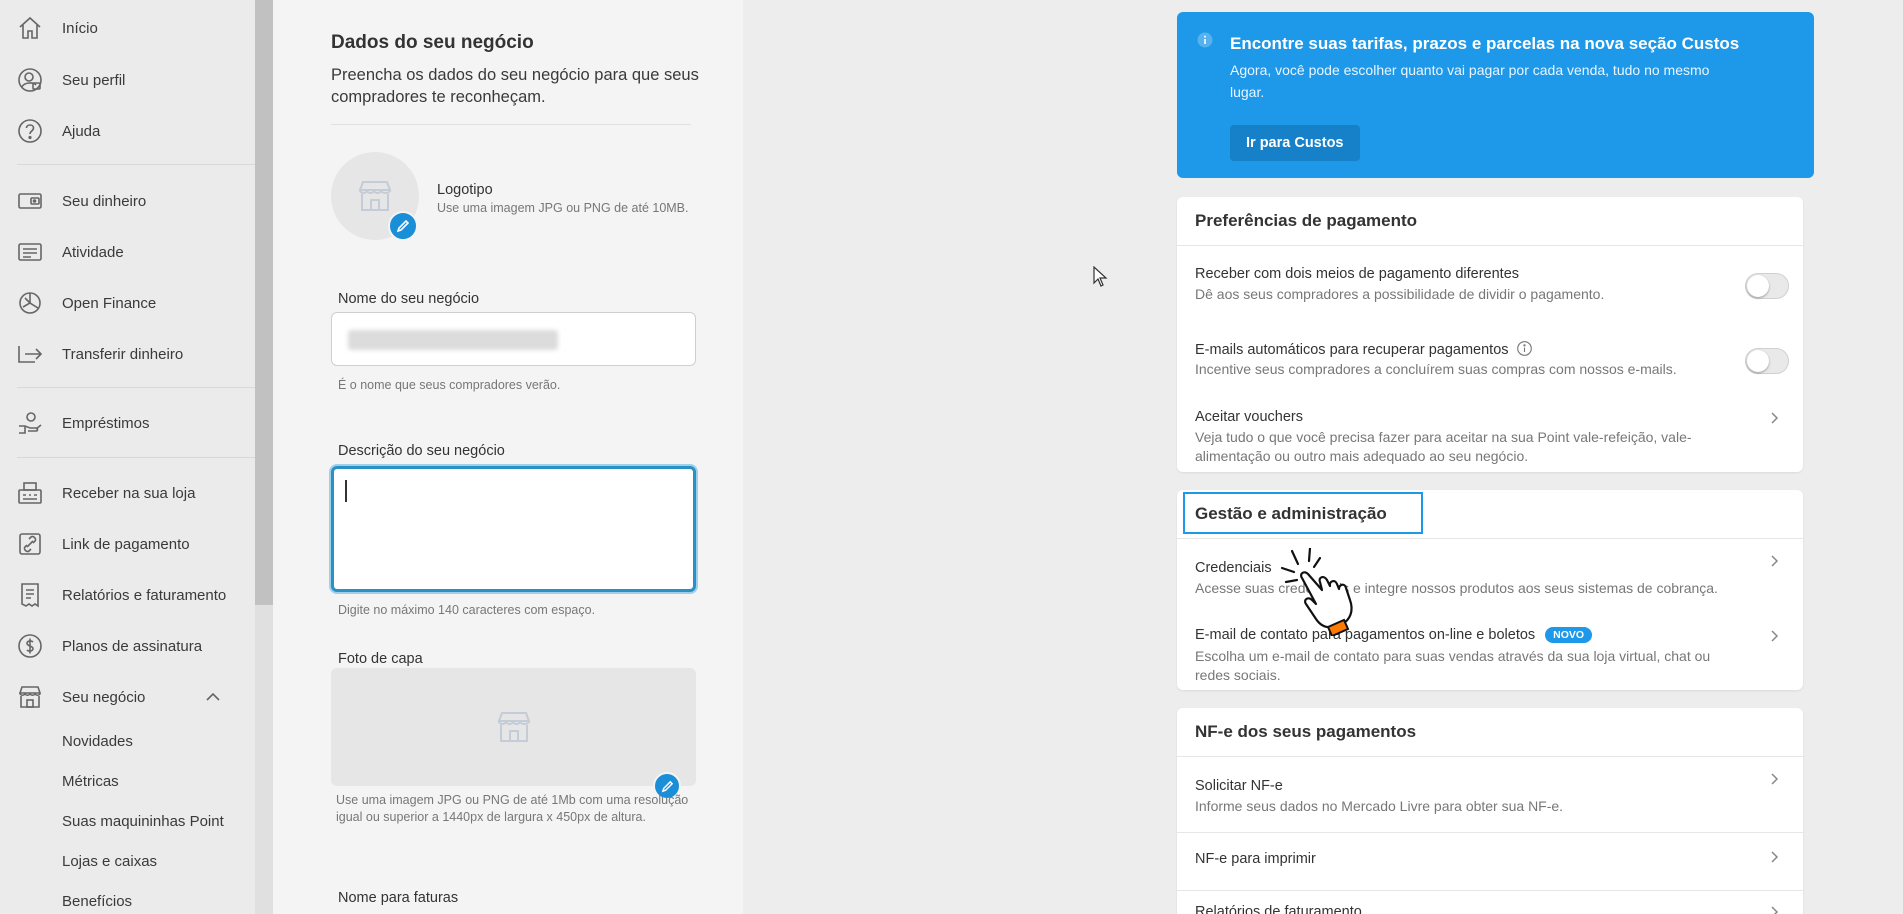 Image resolution: width=1903 pixels, height=914 pixels. What do you see at coordinates (97, 901) in the screenshot?
I see `sidebar-subitem-beneficios: Benefícios` at bounding box center [97, 901].